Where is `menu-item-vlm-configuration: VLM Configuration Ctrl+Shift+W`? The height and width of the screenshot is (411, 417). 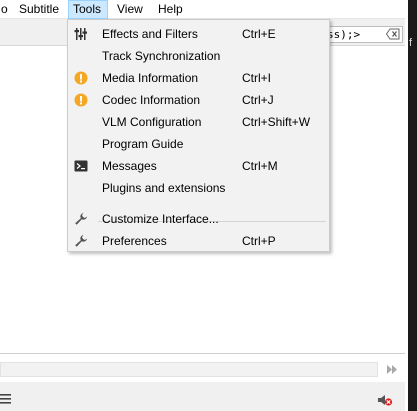
menu-item-vlm-configuration: VLM Configuration Ctrl+Shift+W is located at coordinates (198, 122).